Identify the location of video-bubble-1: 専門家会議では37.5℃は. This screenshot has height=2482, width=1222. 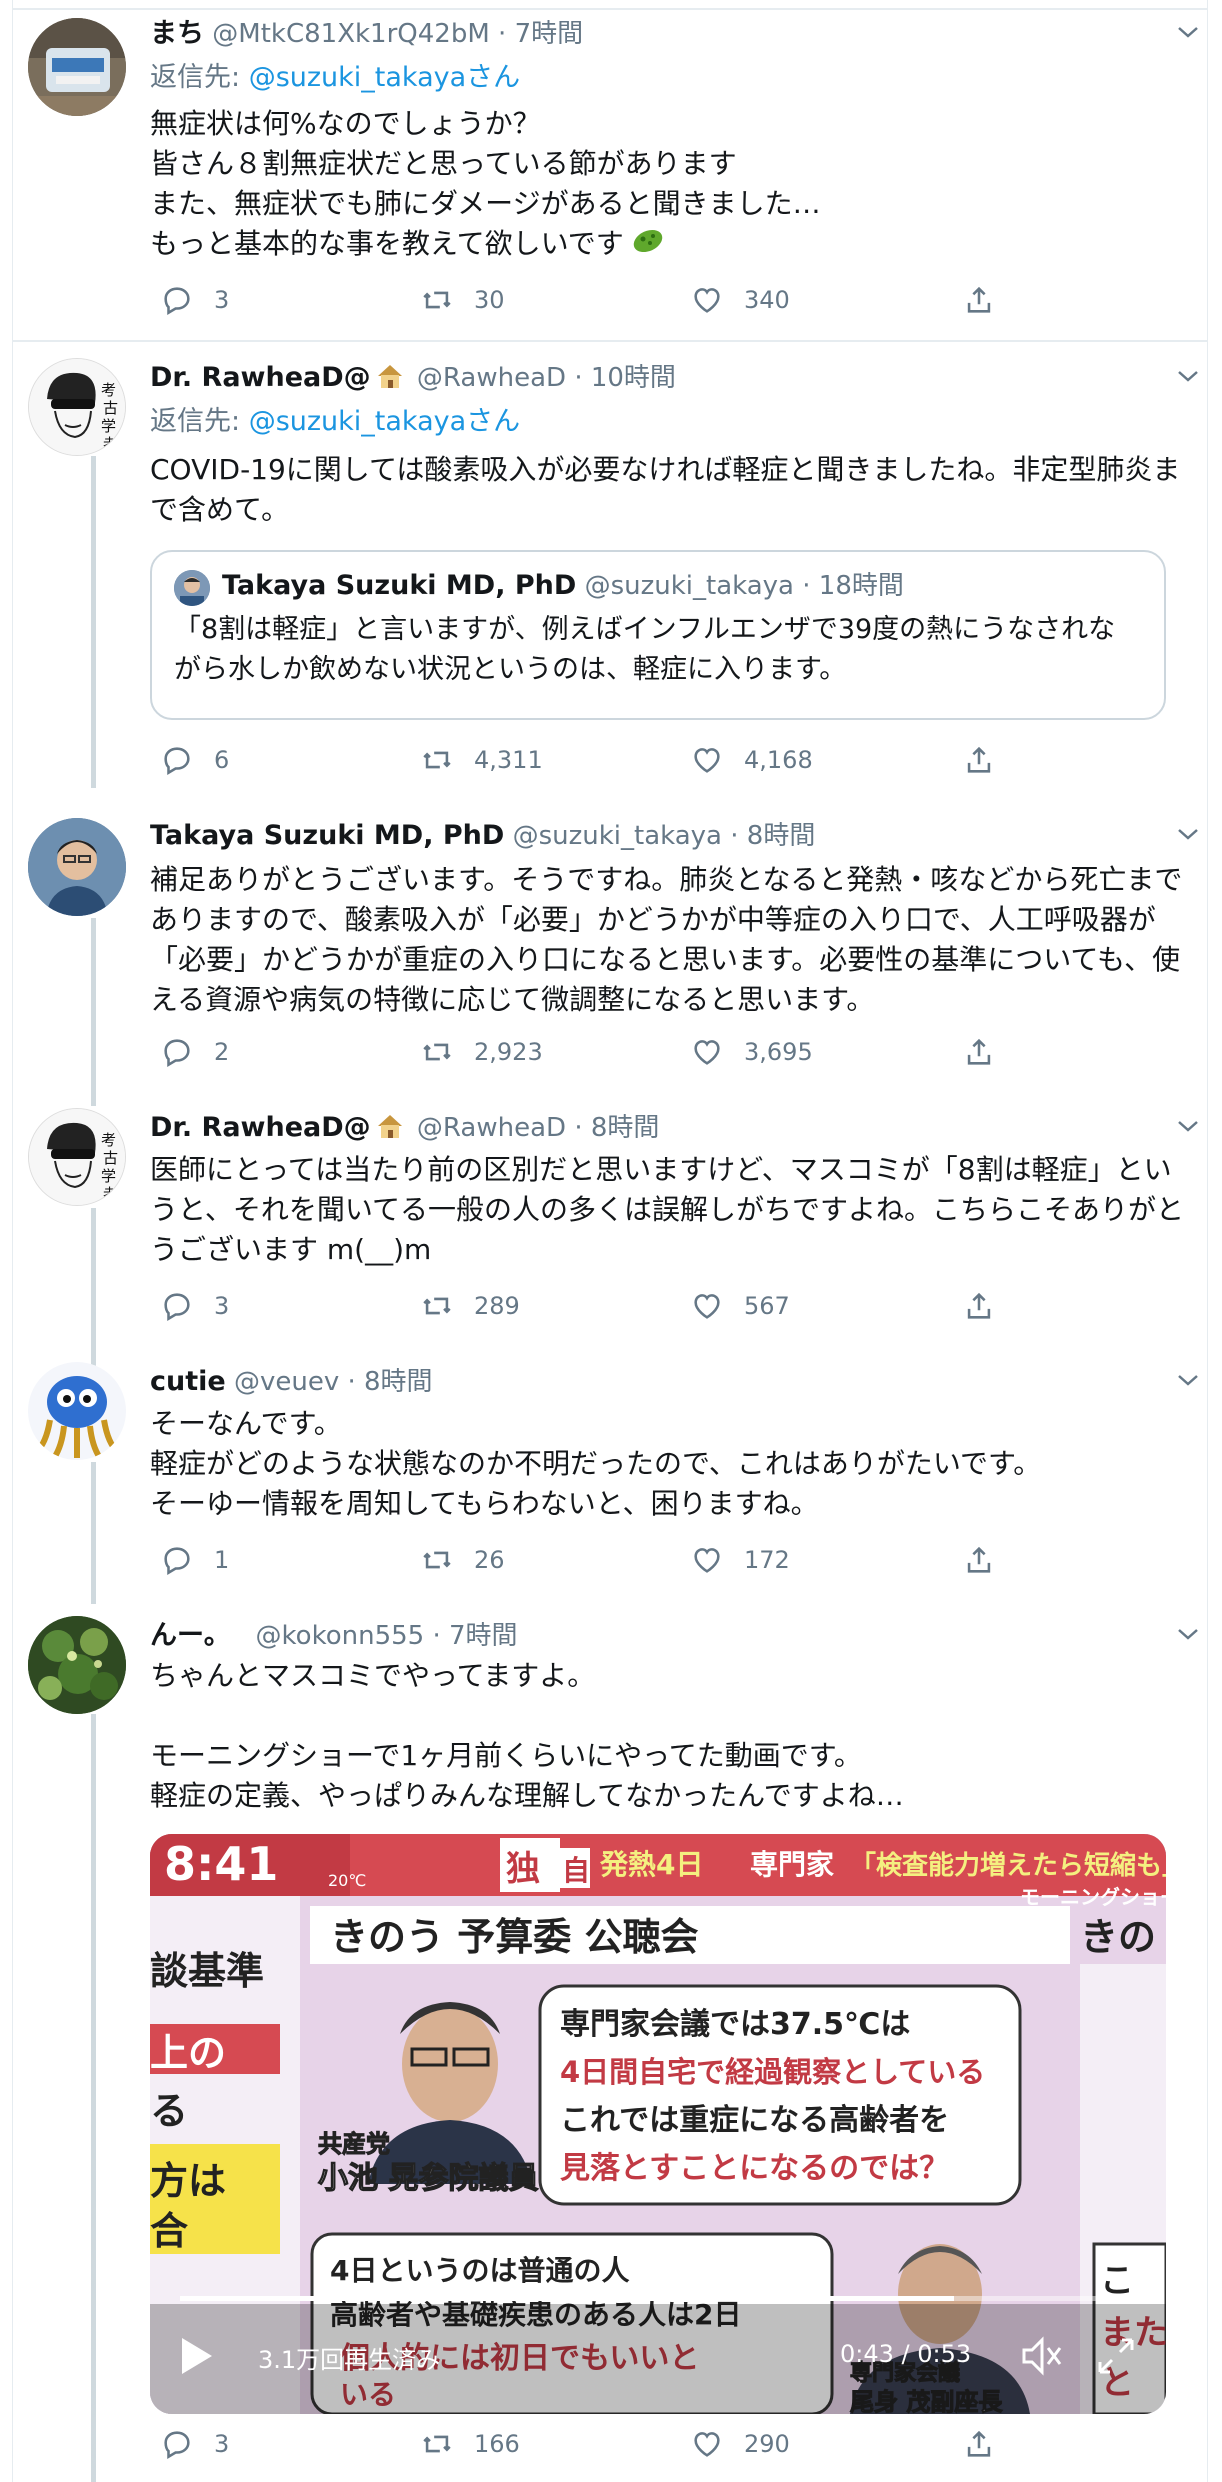
(735, 2024).